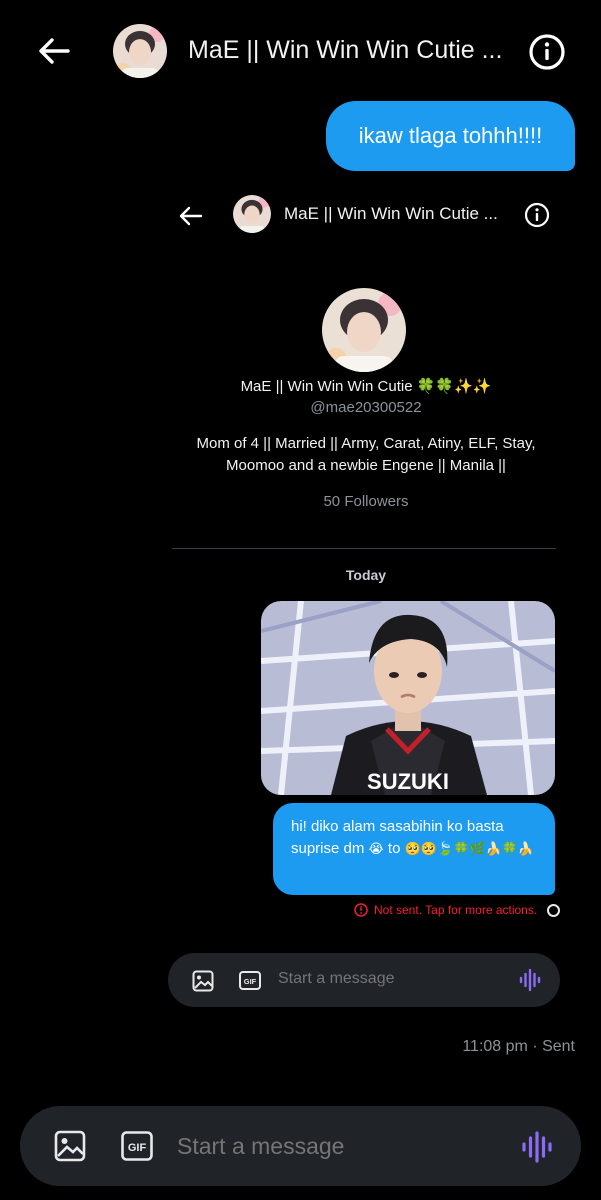 The height and width of the screenshot is (1200, 601). What do you see at coordinates (378, 979) in the screenshot?
I see `embedded-message-input` at bounding box center [378, 979].